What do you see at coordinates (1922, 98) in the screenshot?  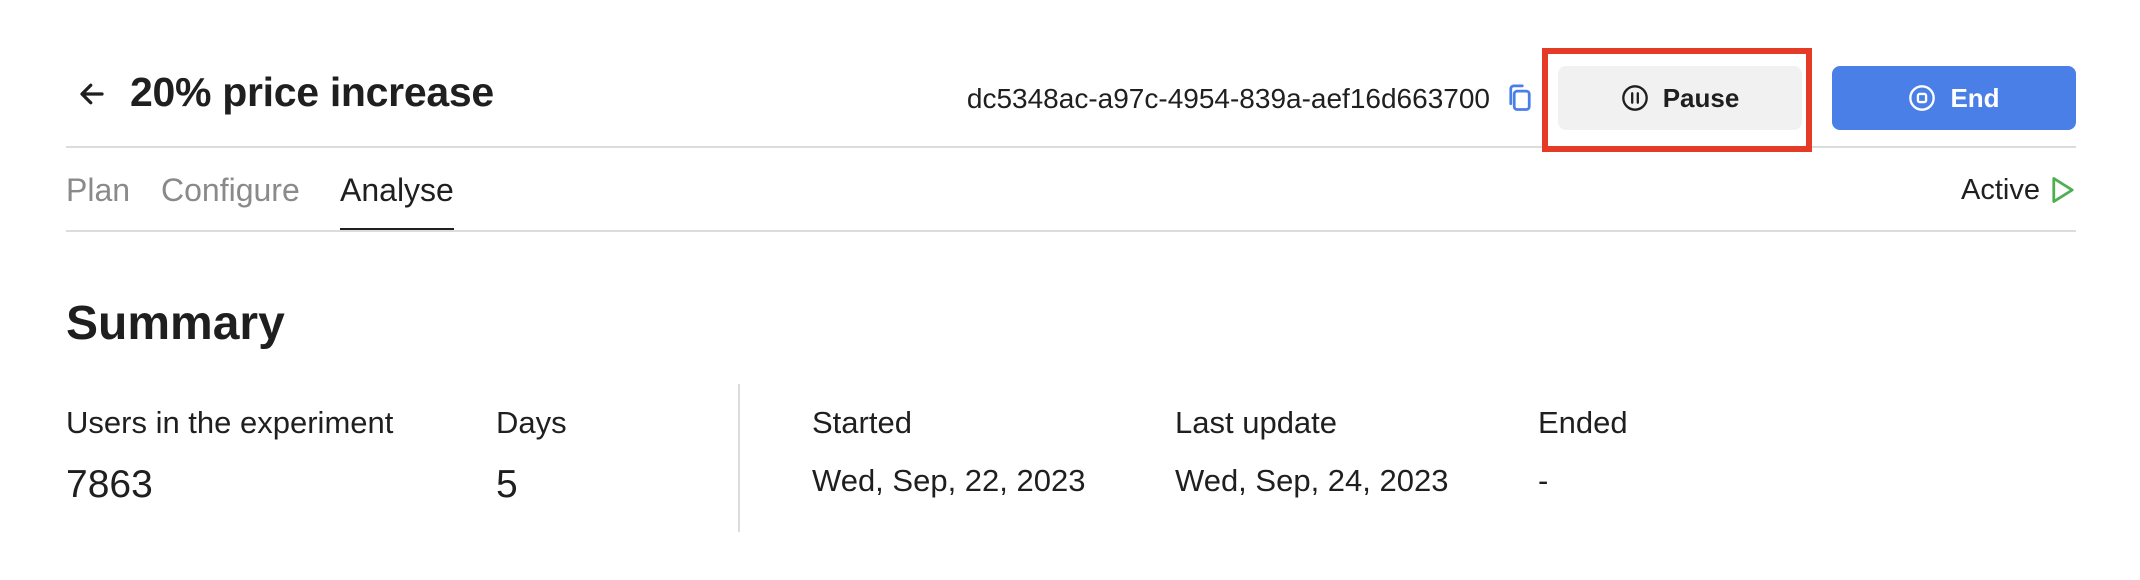 I see `stop-circle-icon` at bounding box center [1922, 98].